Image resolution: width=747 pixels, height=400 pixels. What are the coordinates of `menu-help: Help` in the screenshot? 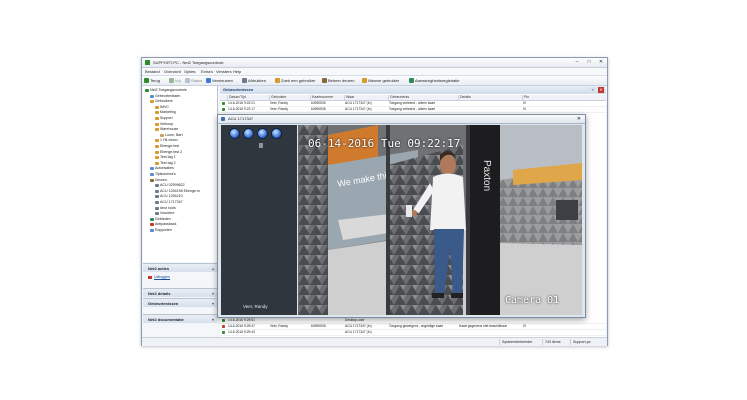 It's located at (237, 71).